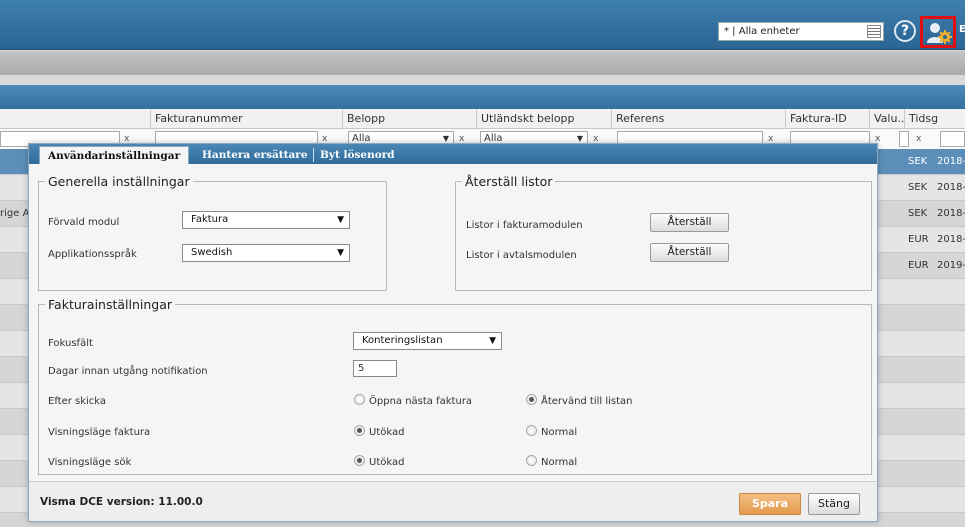  What do you see at coordinates (827, 119) in the screenshot?
I see `column-header-faktura-id: Faktura-ID` at bounding box center [827, 119].